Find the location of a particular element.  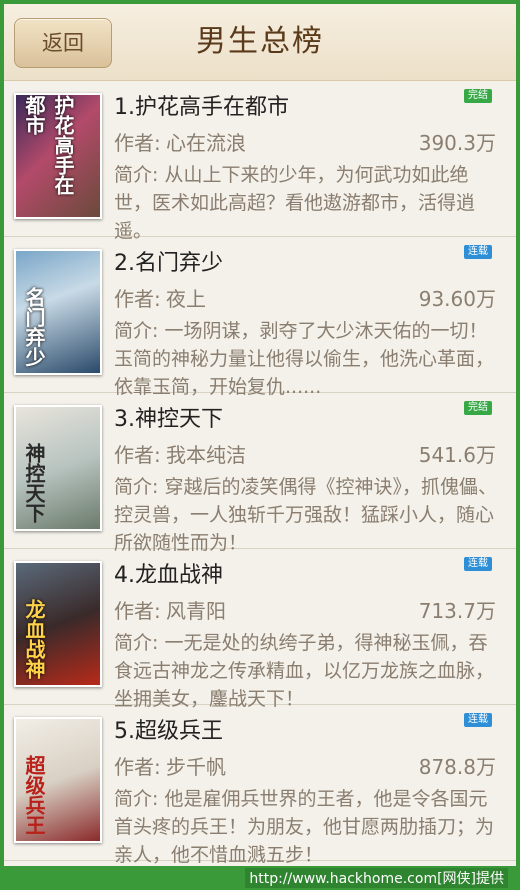

book-cover: 超级兵王 is located at coordinates (58, 780).